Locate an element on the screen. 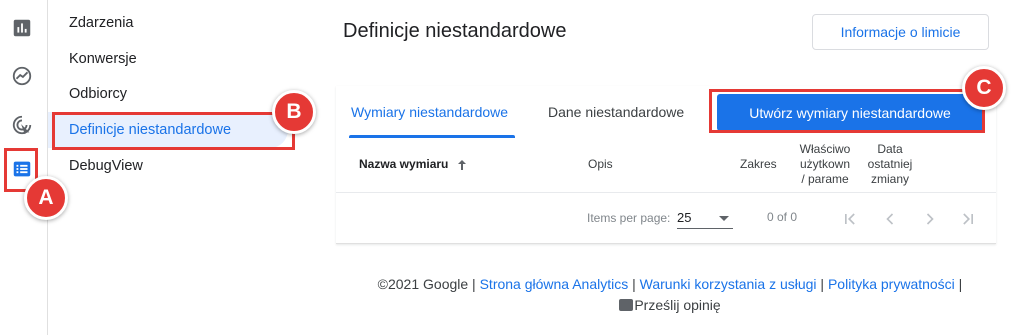  items-per-page-value: 25 is located at coordinates (684, 217).